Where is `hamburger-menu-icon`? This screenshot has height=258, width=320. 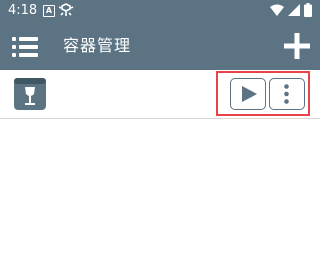
hamburger-menu-icon is located at coordinates (25, 47).